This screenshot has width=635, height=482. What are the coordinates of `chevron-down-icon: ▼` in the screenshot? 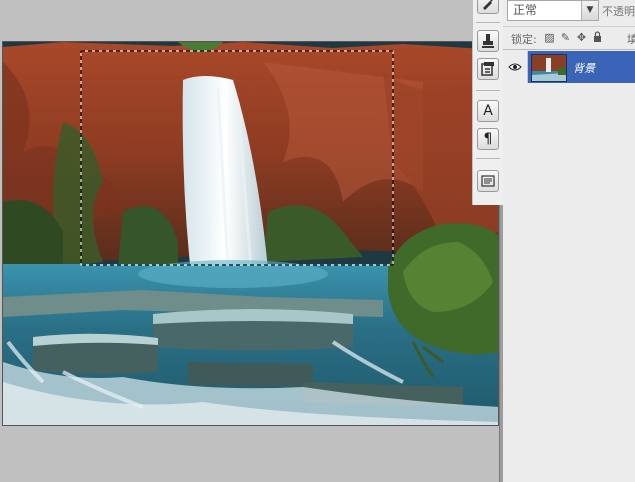 It's located at (589, 10).